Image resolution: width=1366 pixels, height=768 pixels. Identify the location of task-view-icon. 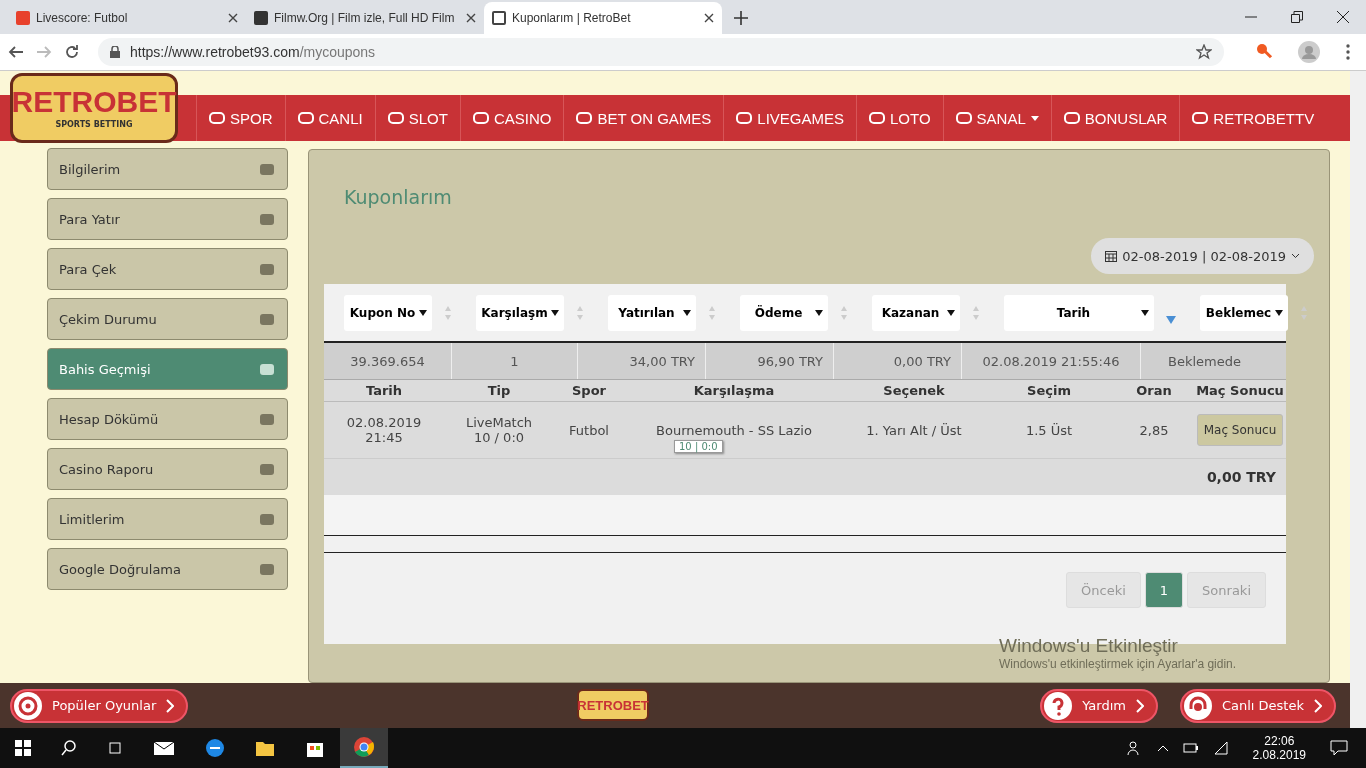
(115, 748).